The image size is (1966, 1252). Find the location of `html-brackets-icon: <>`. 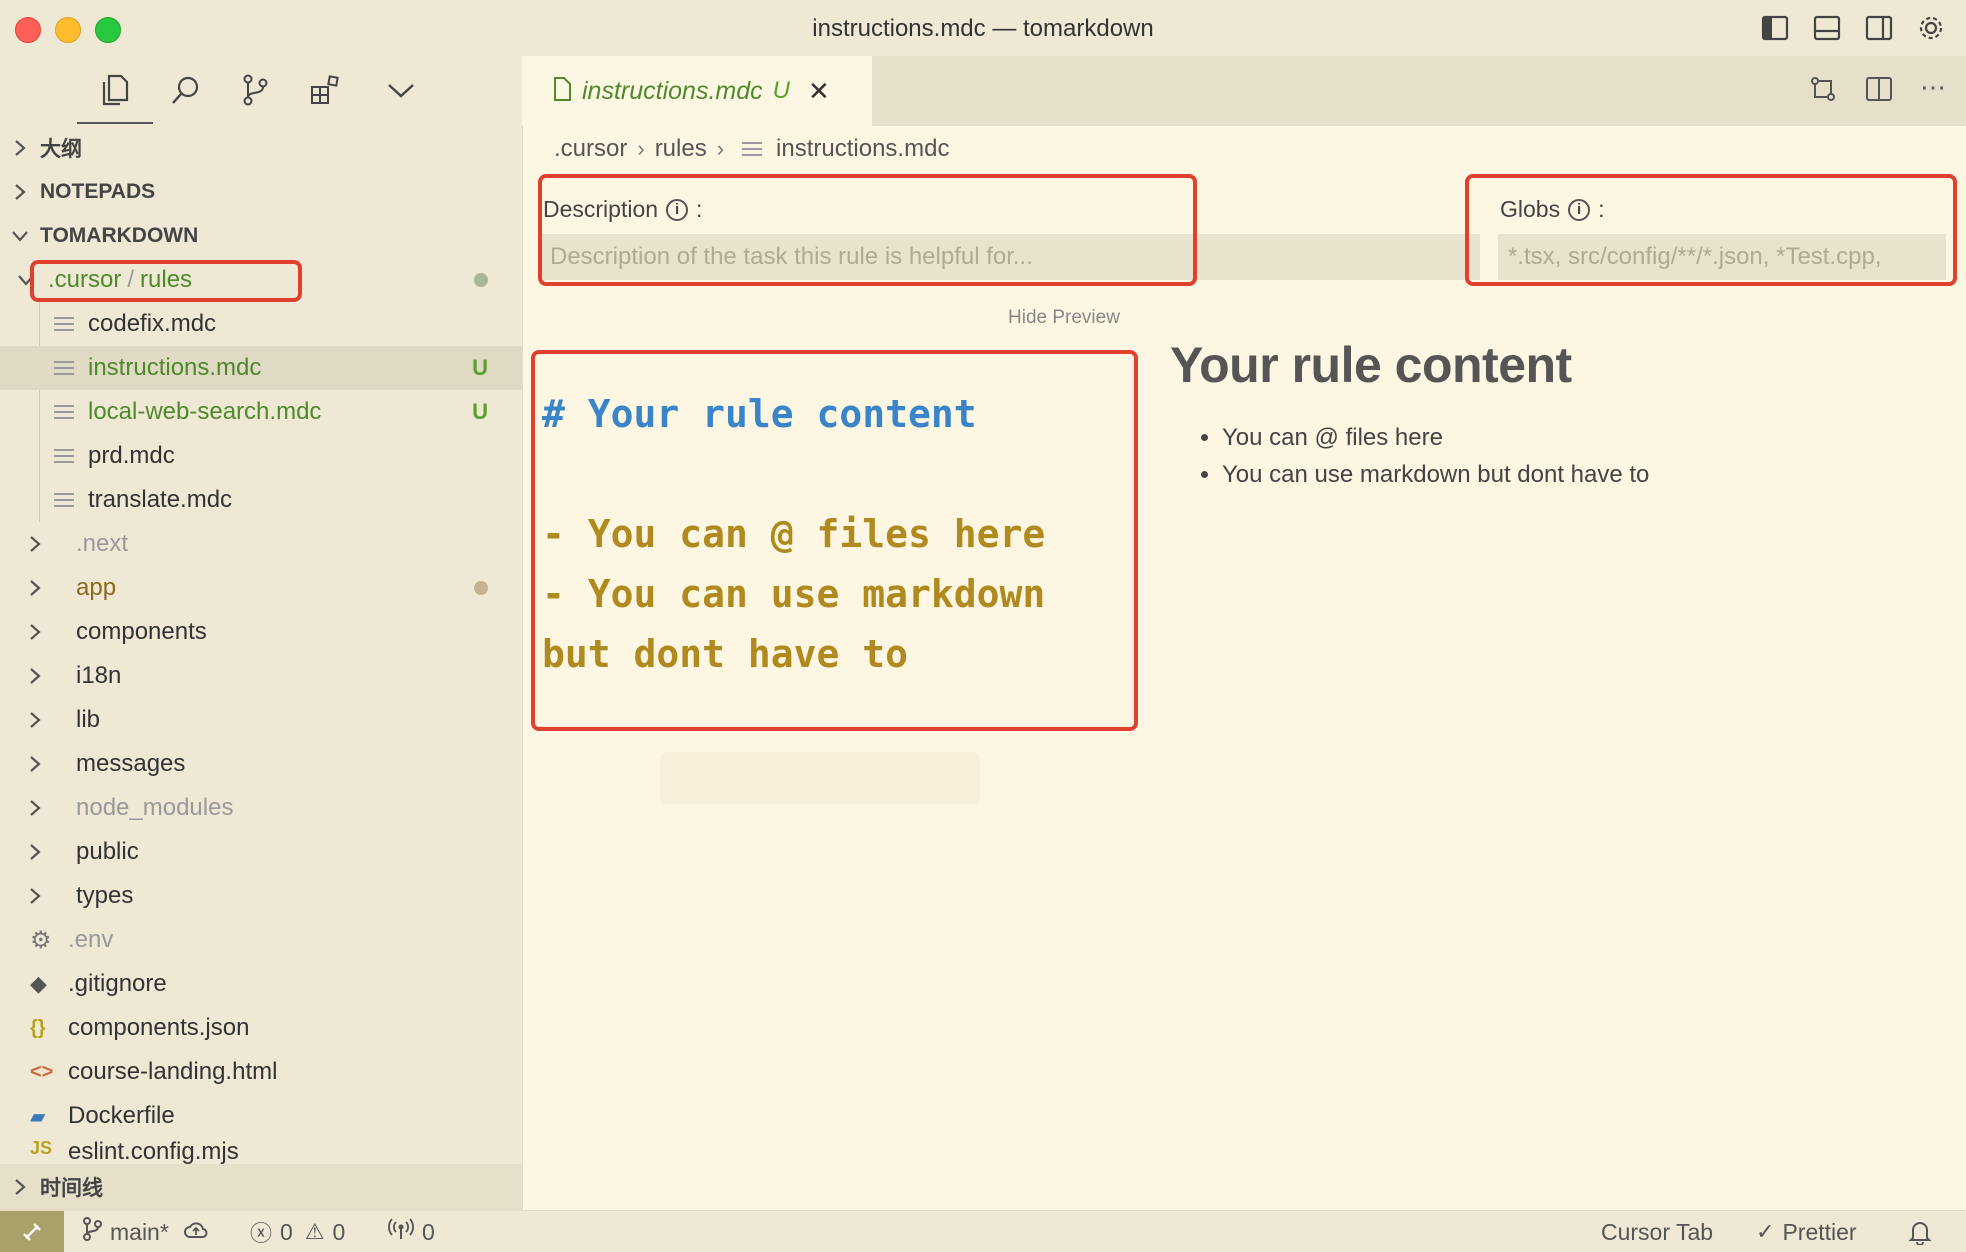

html-brackets-icon: <> is located at coordinates (42, 1071).